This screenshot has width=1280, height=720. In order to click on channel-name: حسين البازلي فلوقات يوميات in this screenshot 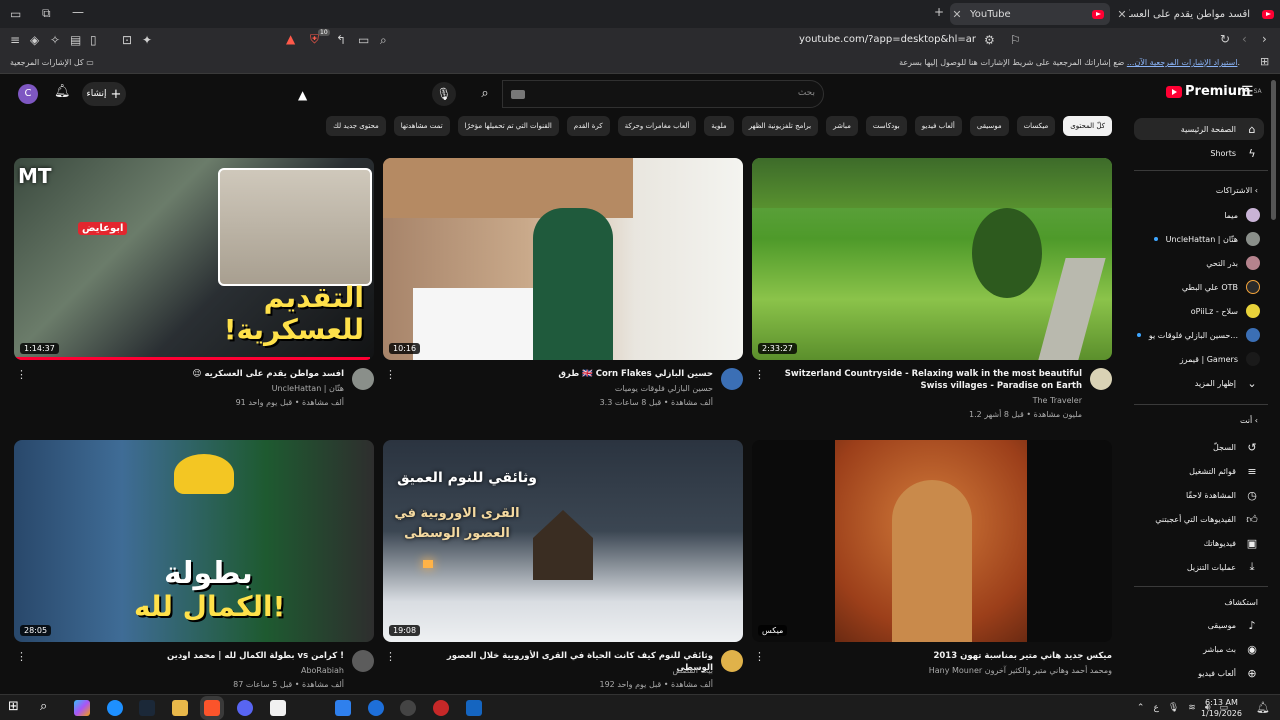, I will do `click(664, 388)`.